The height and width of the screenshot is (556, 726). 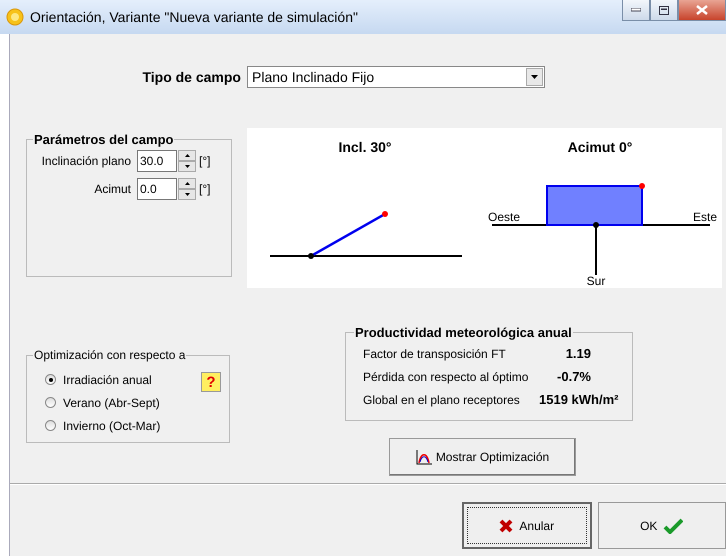 I want to click on minimize-button, so click(x=636, y=10).